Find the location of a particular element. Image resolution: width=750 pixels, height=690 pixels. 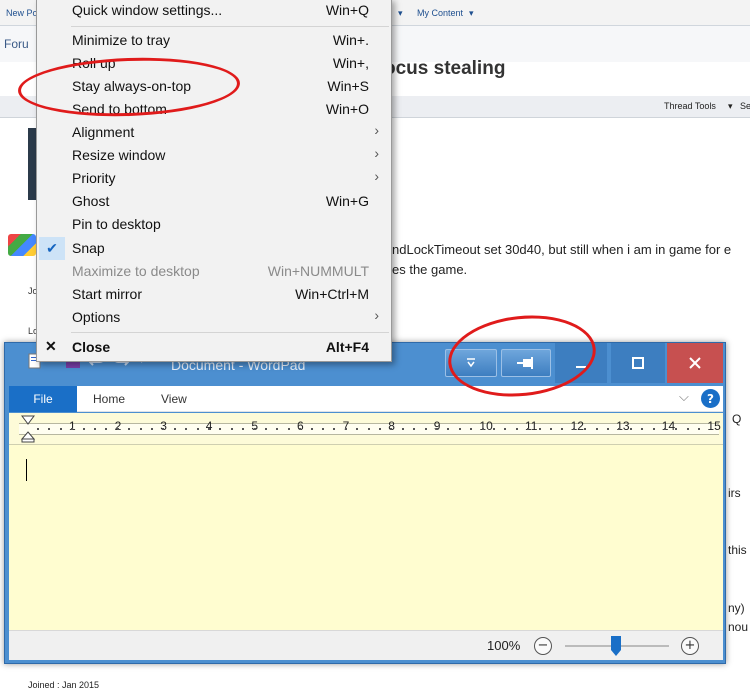

breadcrumb: Foru is located at coordinates (16, 44).